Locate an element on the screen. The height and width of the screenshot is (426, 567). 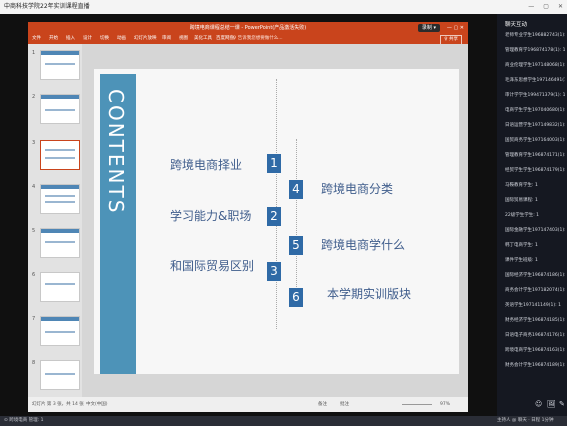
tab-file: 文件 is located at coordinates (36, 39).